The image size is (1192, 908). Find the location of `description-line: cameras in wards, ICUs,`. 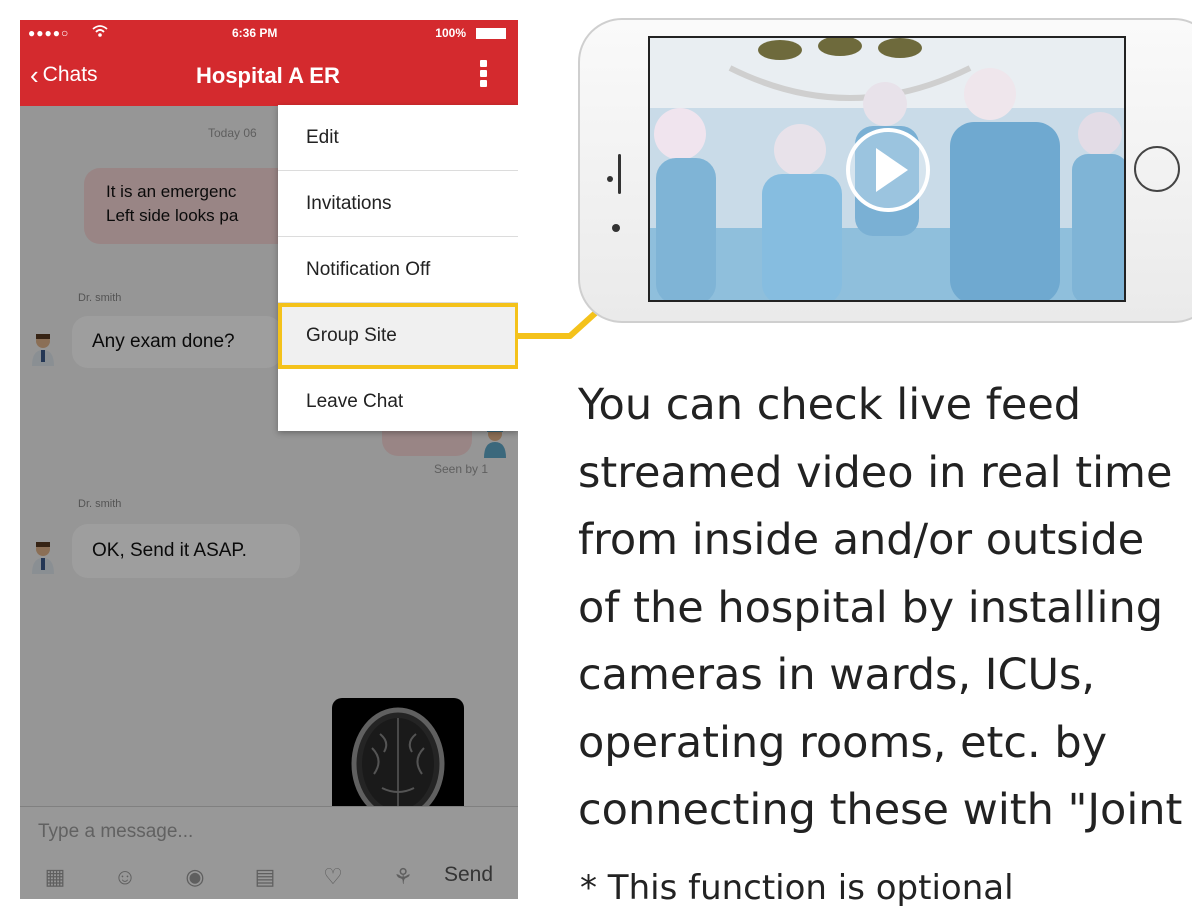

description-line: cameras in wards, ICUs, is located at coordinates (837, 675).